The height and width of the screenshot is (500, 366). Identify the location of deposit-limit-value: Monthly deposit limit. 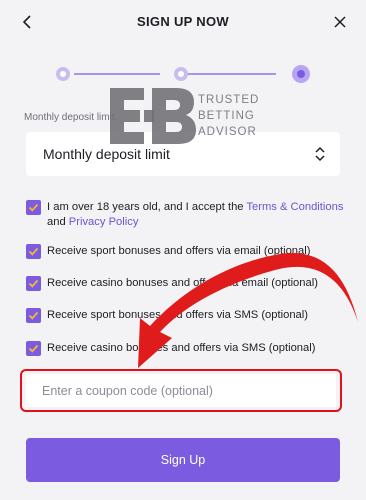
(106, 154).